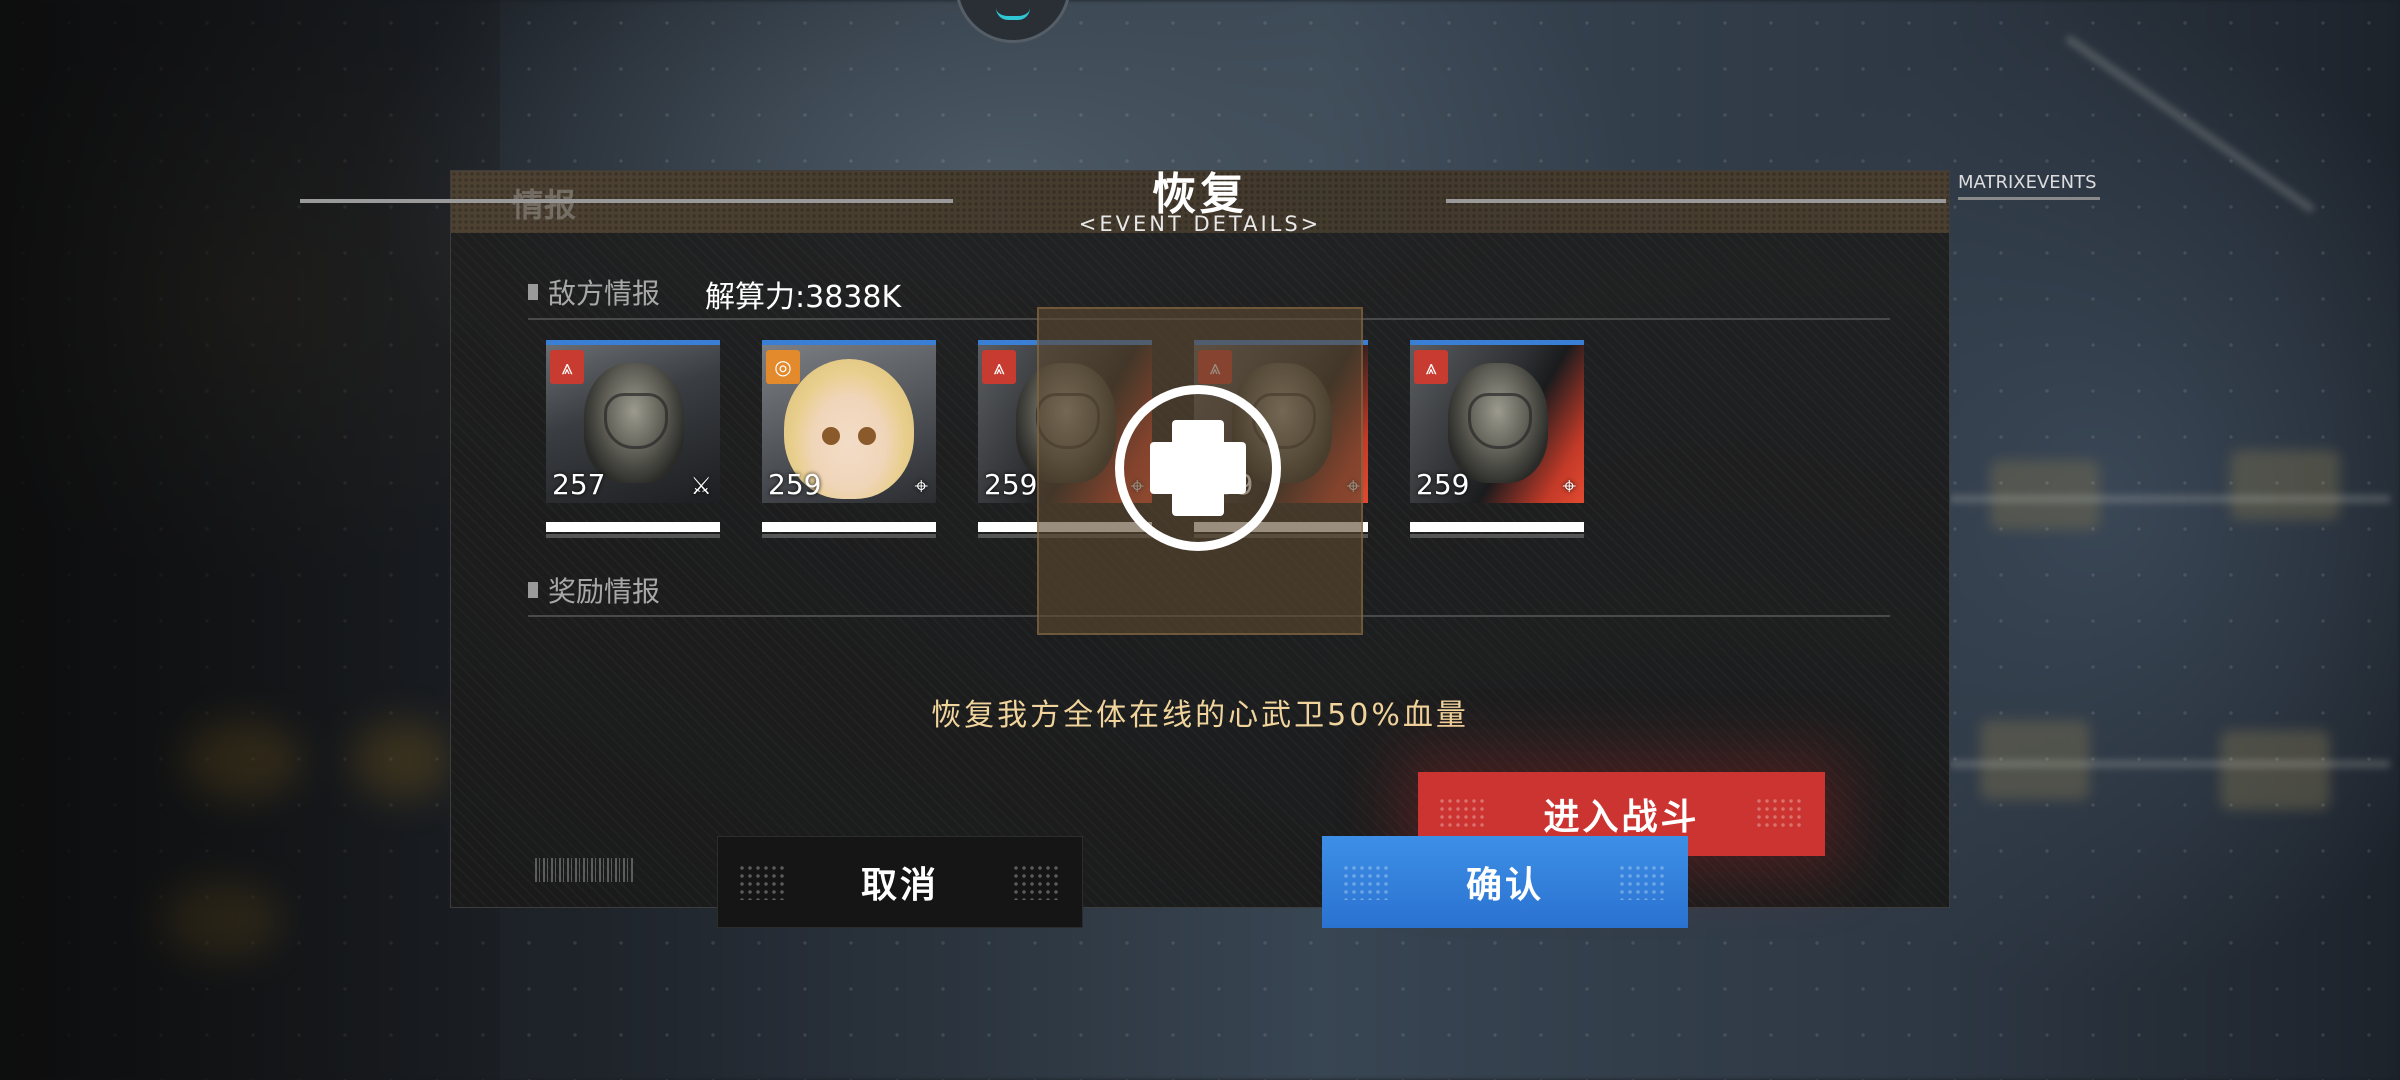 The height and width of the screenshot is (1080, 2400). What do you see at coordinates (1696, 201) in the screenshot?
I see `title-line-right` at bounding box center [1696, 201].